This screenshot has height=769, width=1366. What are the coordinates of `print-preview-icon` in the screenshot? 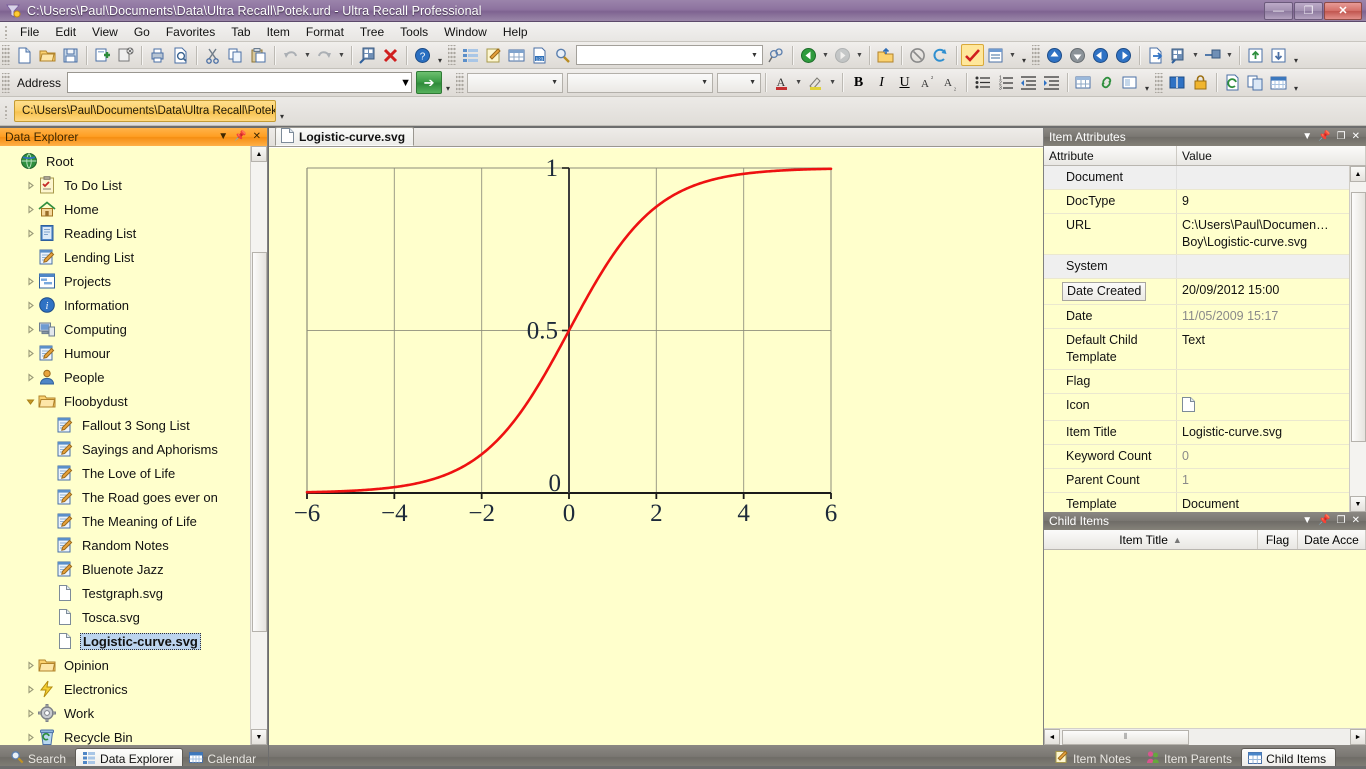 It's located at (180, 55).